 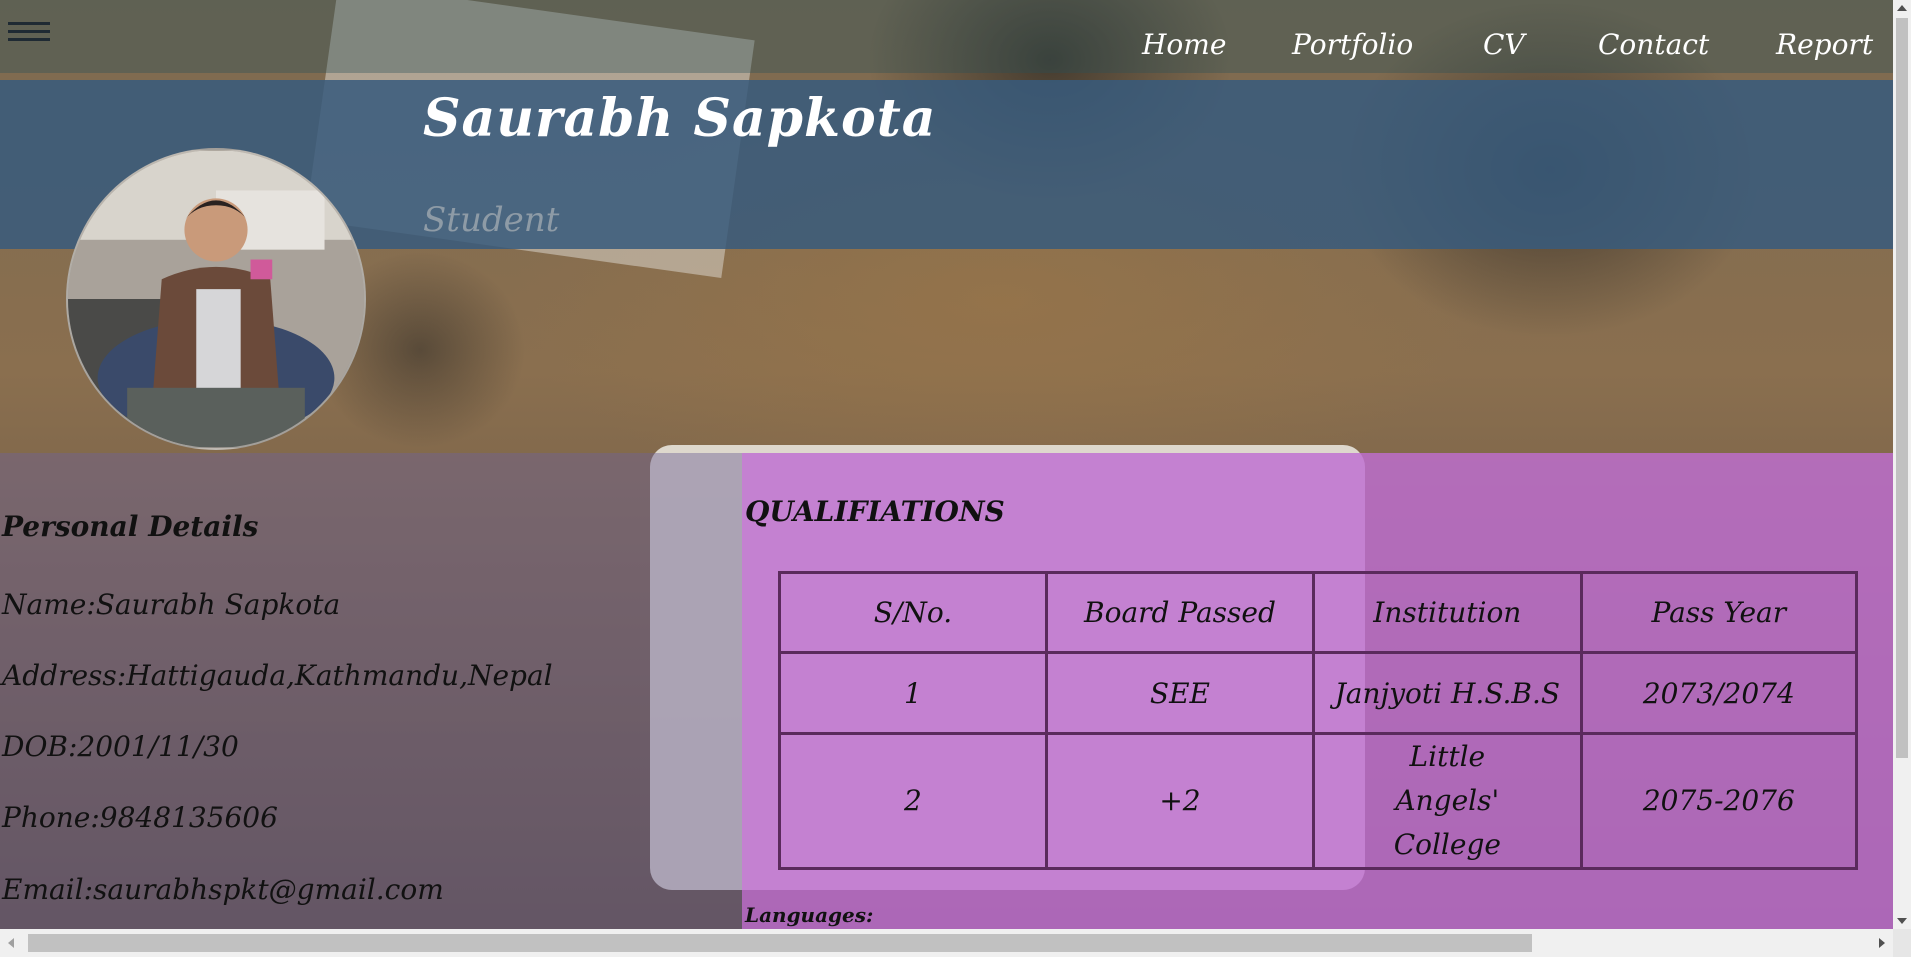 I want to click on horizontal-scrollbar, so click(x=946, y=943).